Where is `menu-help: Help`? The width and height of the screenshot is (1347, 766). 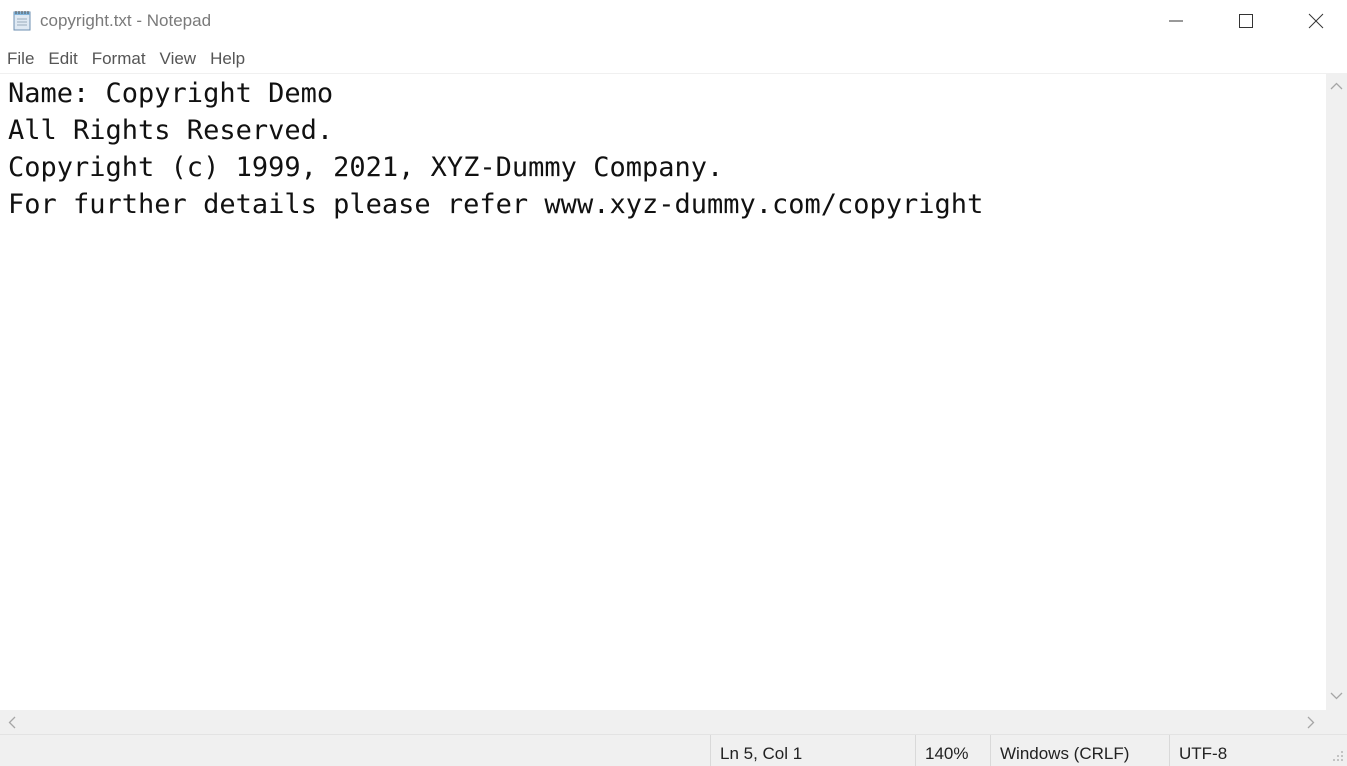
menu-help: Help is located at coordinates (227, 59).